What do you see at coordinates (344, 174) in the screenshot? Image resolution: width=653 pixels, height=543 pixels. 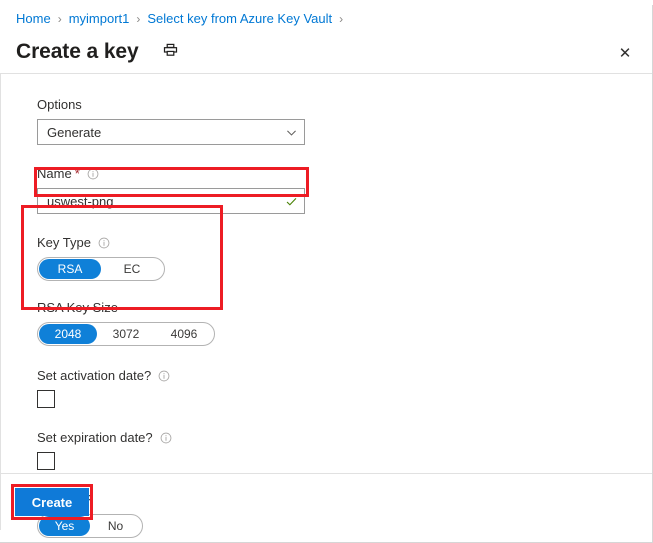 I see `name-label-row: Name *` at bounding box center [344, 174].